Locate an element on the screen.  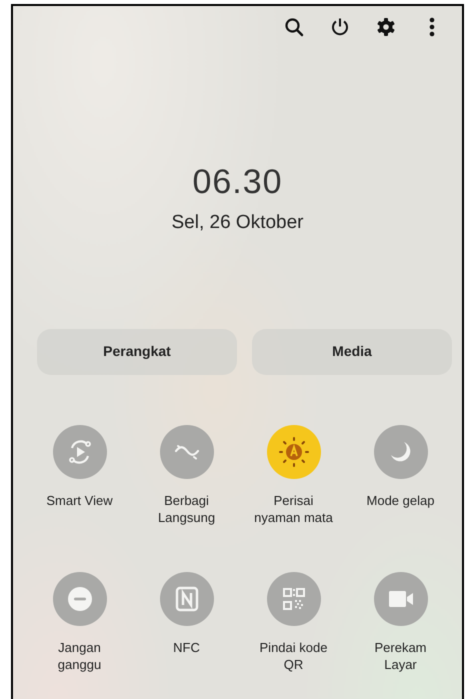
tile-label: Perekam Layar is located at coordinates (400, 655).